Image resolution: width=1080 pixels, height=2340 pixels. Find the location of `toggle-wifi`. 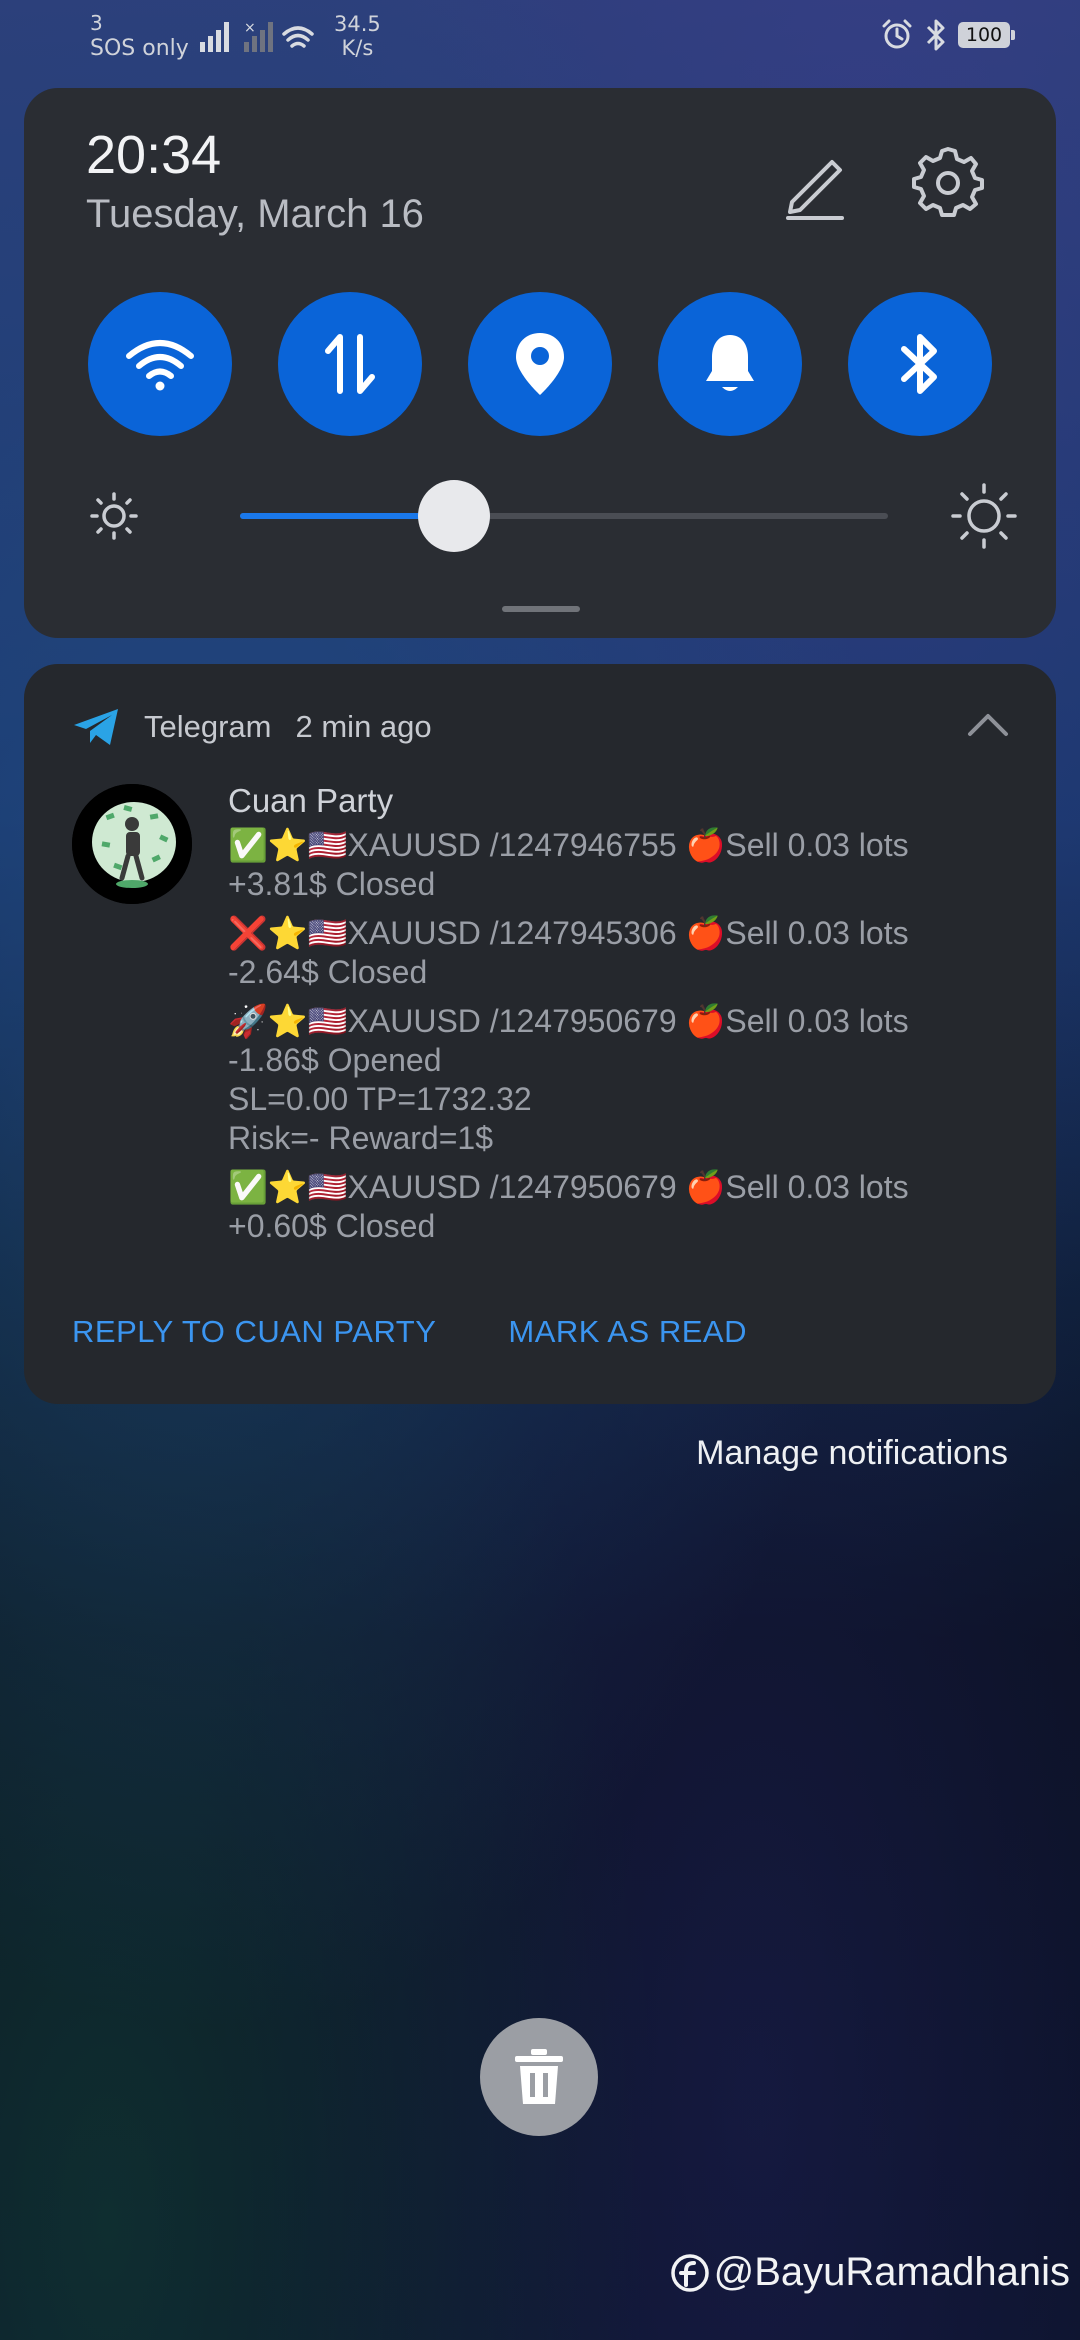

toggle-wifi is located at coordinates (160, 364).